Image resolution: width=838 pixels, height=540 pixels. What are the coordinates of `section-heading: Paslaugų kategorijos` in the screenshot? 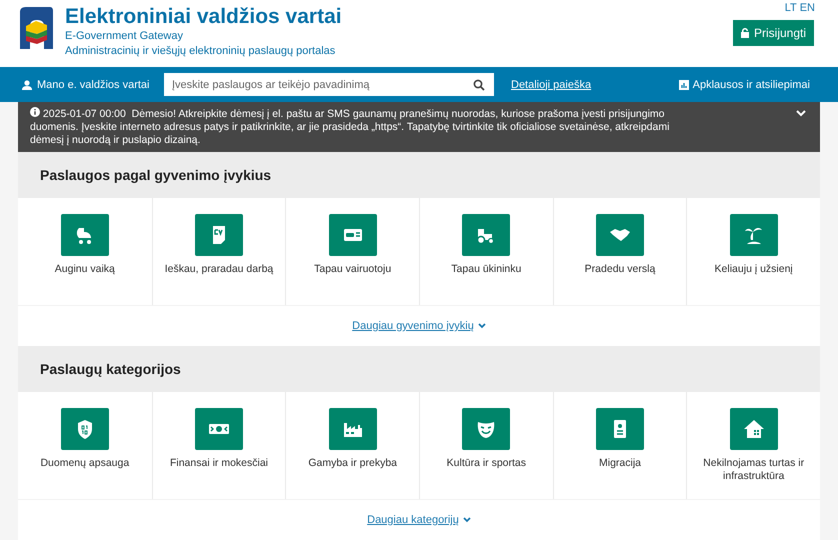 It's located at (419, 369).